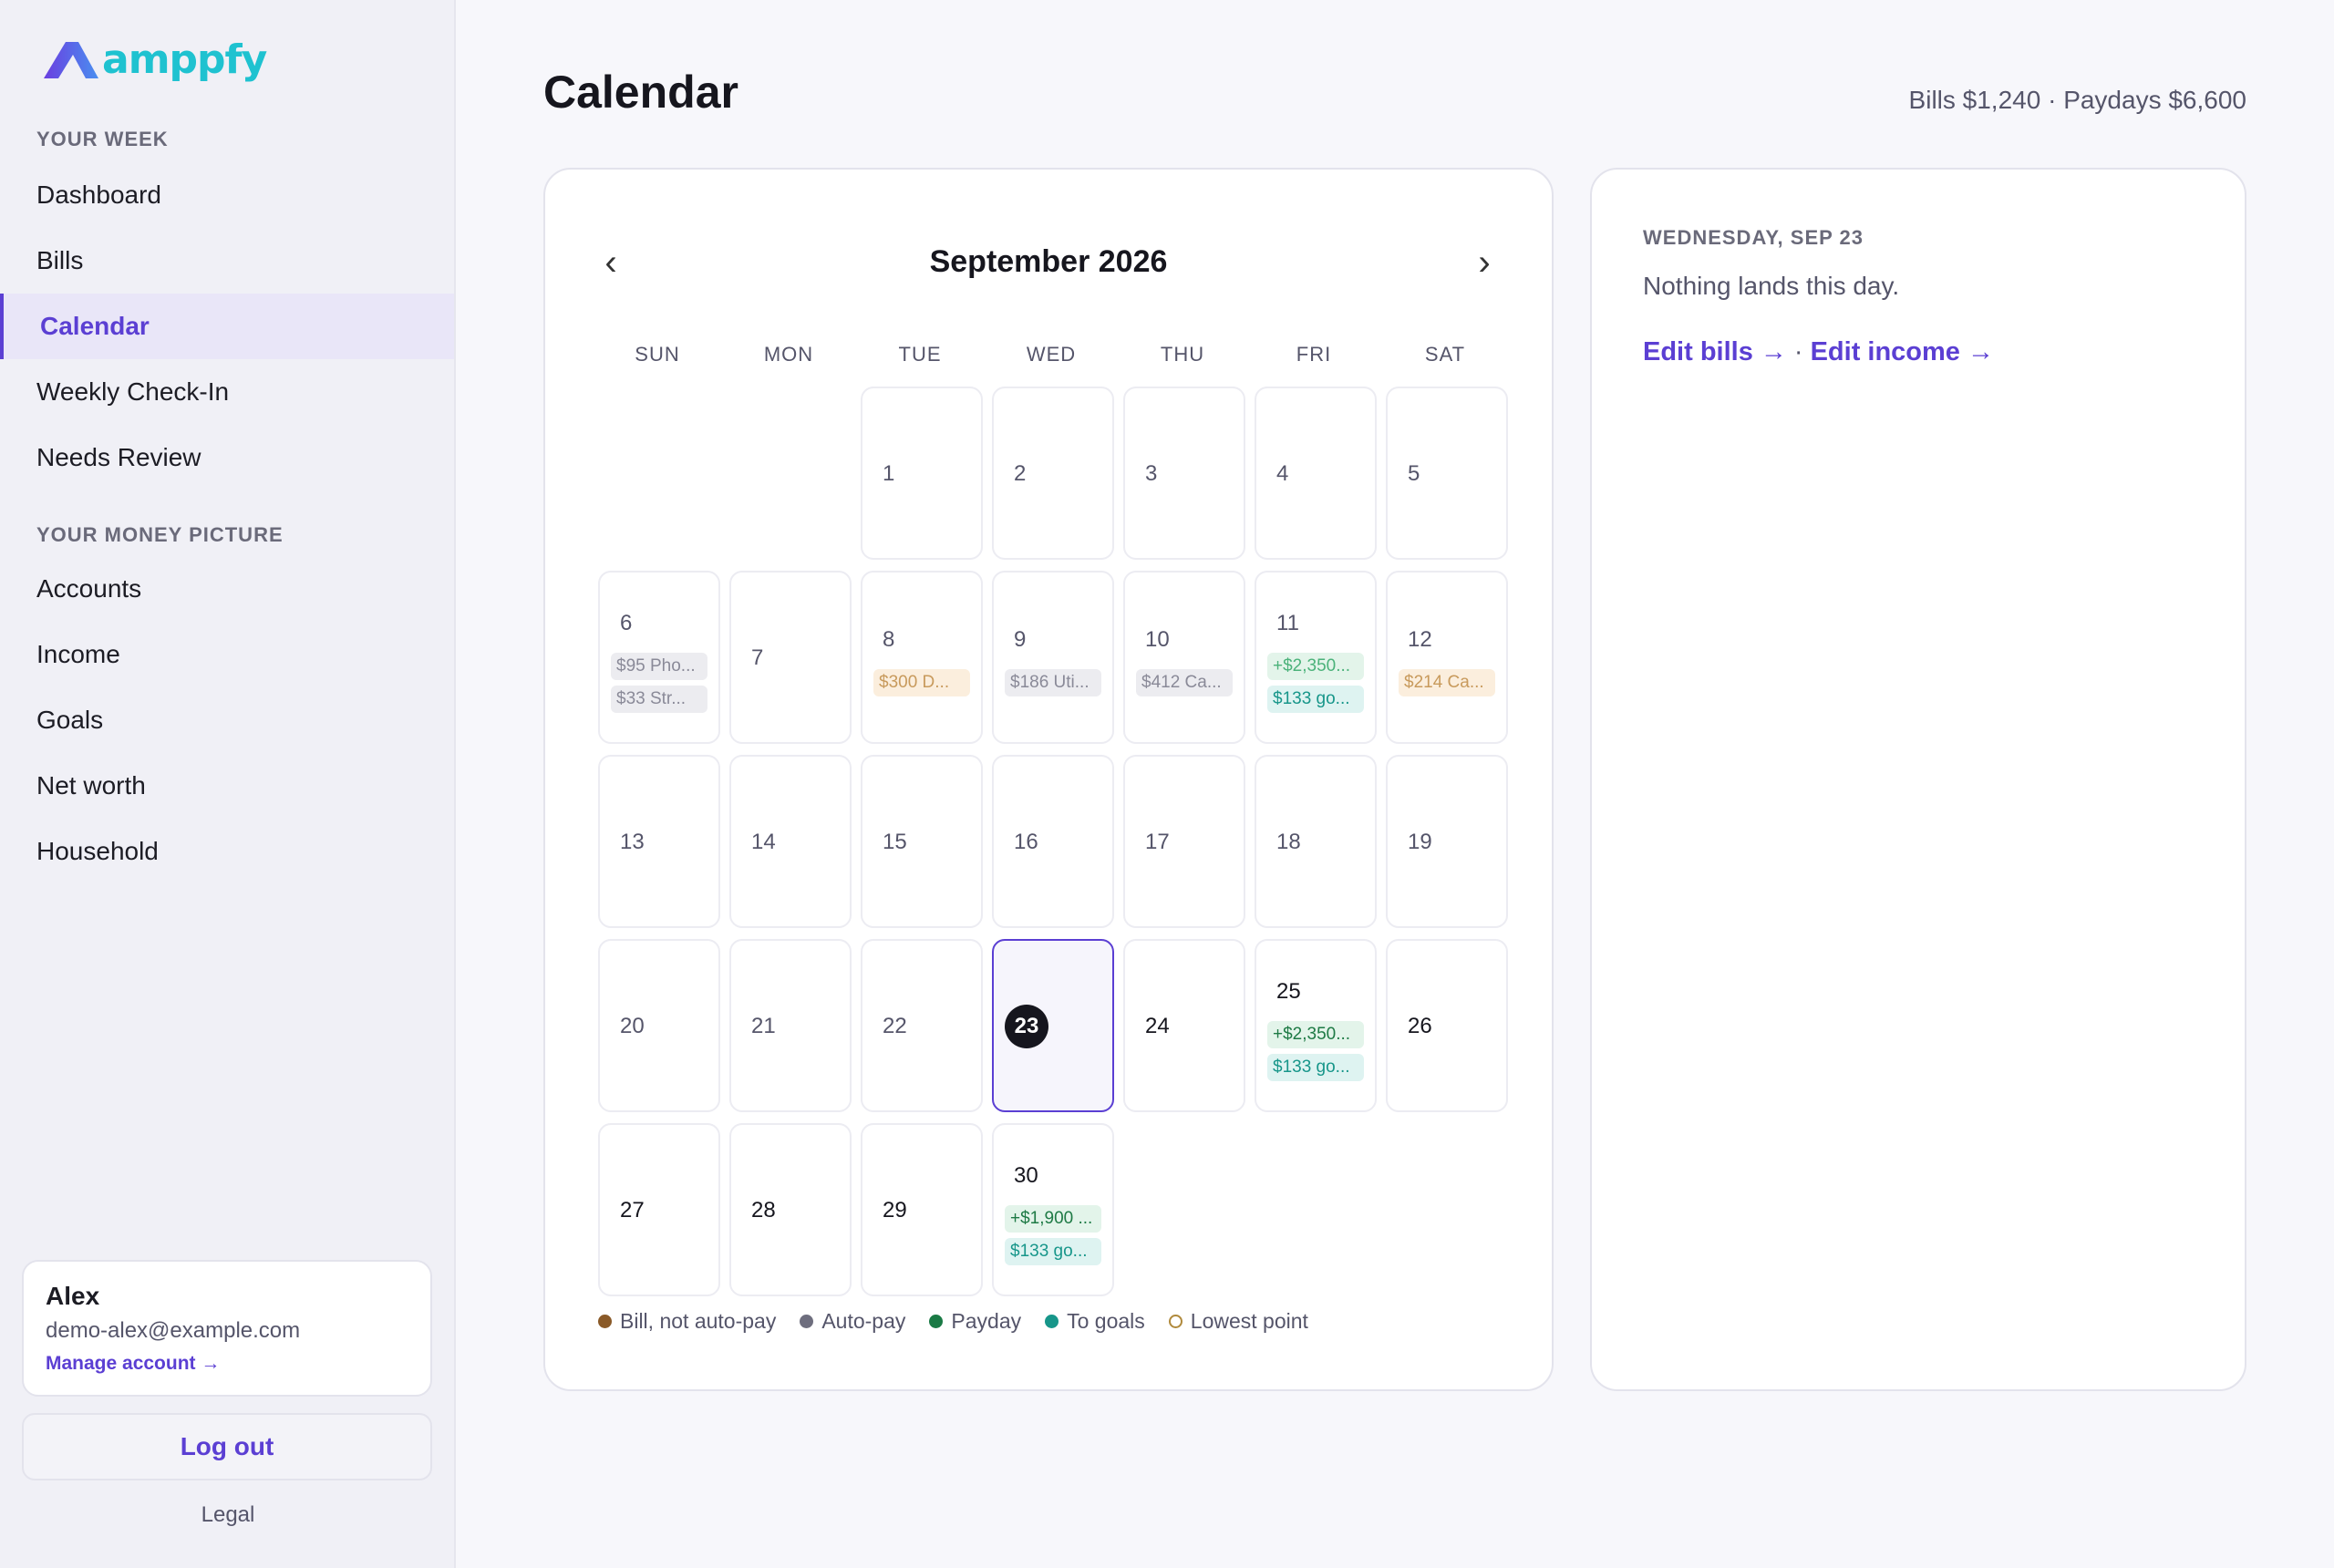  Describe the element at coordinates (659, 841) in the screenshot. I see `calendar-day: 13` at that location.